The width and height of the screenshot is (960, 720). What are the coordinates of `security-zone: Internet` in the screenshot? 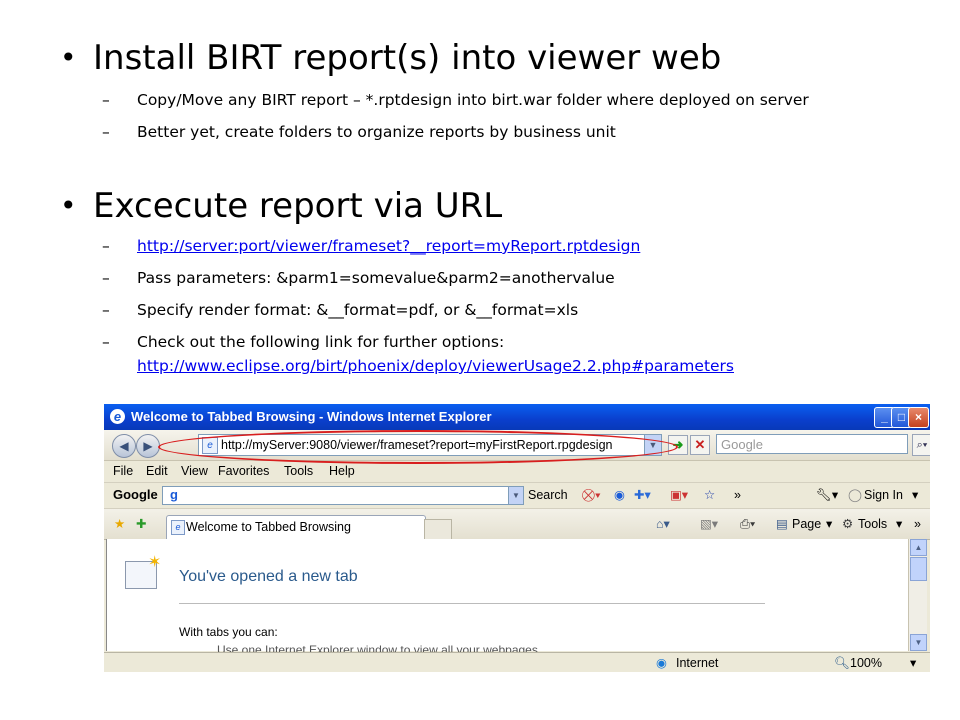 It's located at (697, 663).